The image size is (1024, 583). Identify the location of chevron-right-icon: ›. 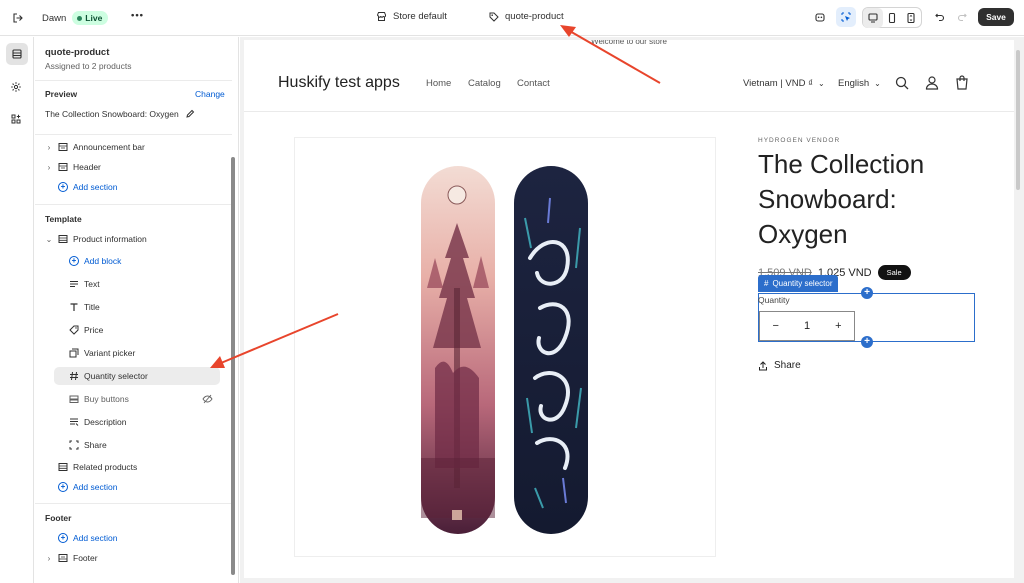
(49, 147).